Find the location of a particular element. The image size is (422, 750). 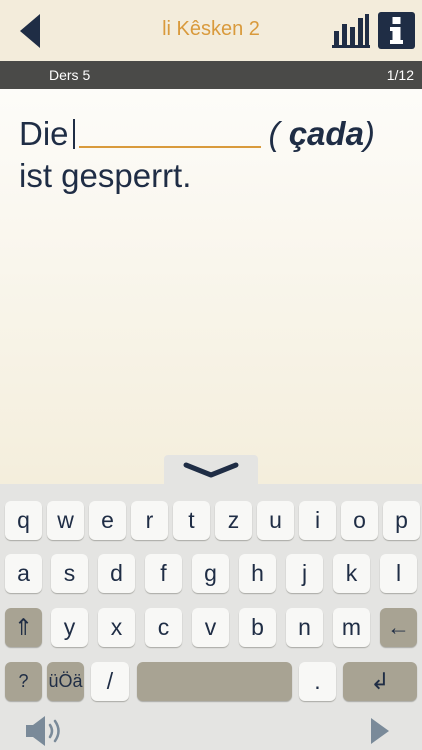

key-x: x is located at coordinates (116, 627).